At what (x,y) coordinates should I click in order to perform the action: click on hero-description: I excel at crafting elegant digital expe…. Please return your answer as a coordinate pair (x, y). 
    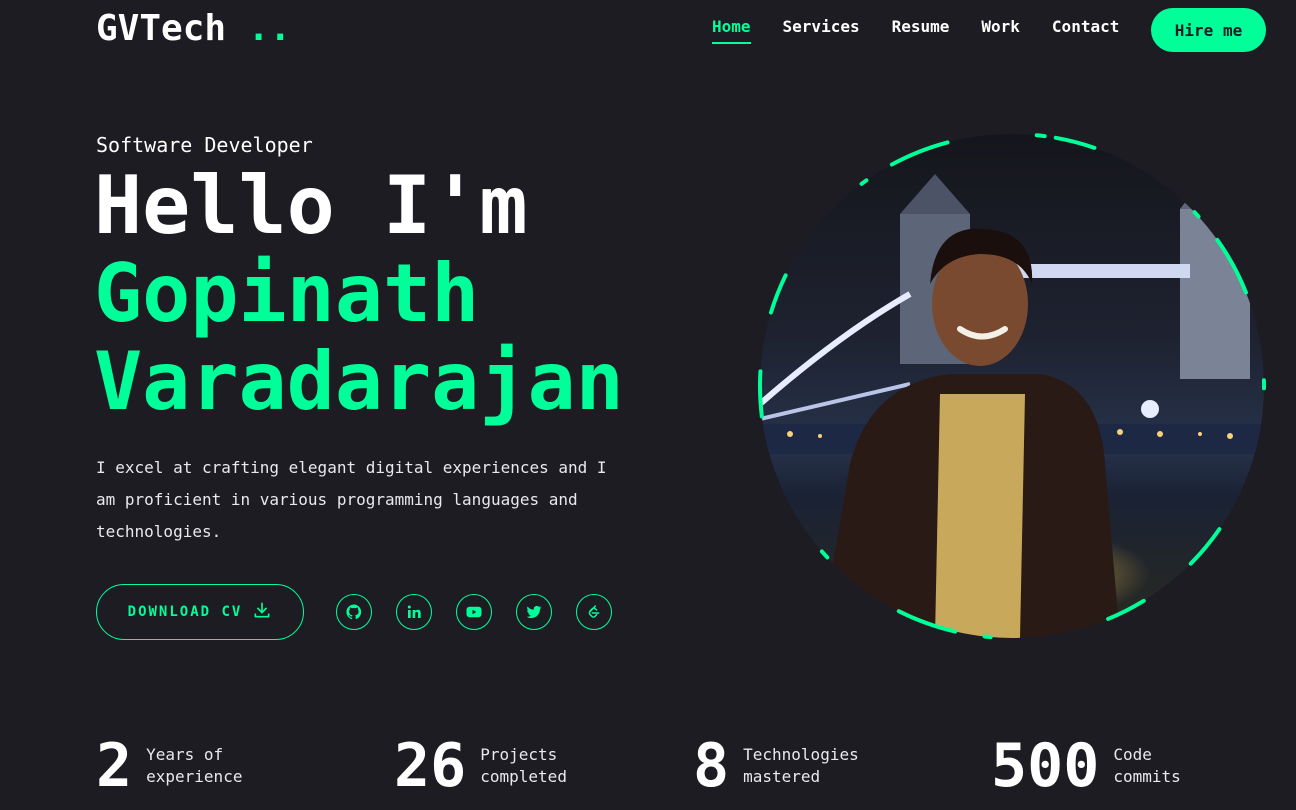
    Looking at the image, I should click on (351, 499).